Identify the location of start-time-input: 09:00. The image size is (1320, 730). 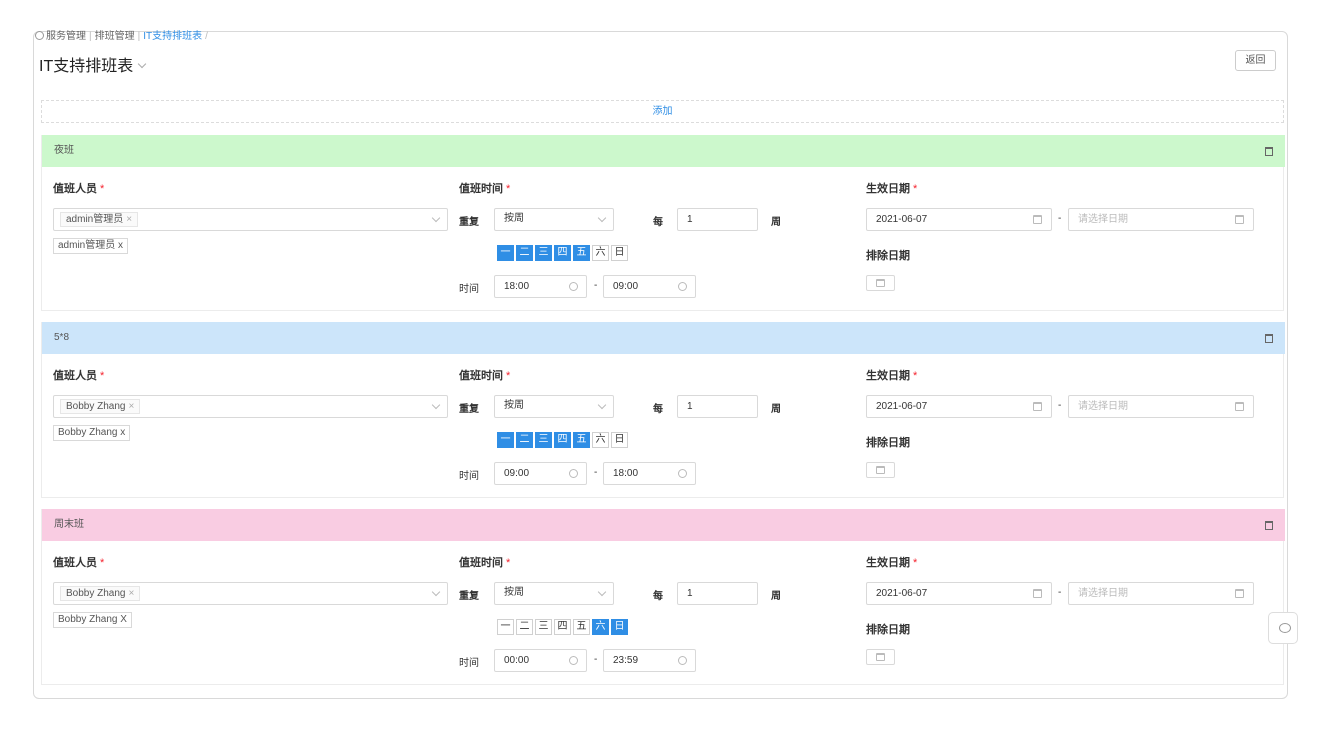
(540, 473).